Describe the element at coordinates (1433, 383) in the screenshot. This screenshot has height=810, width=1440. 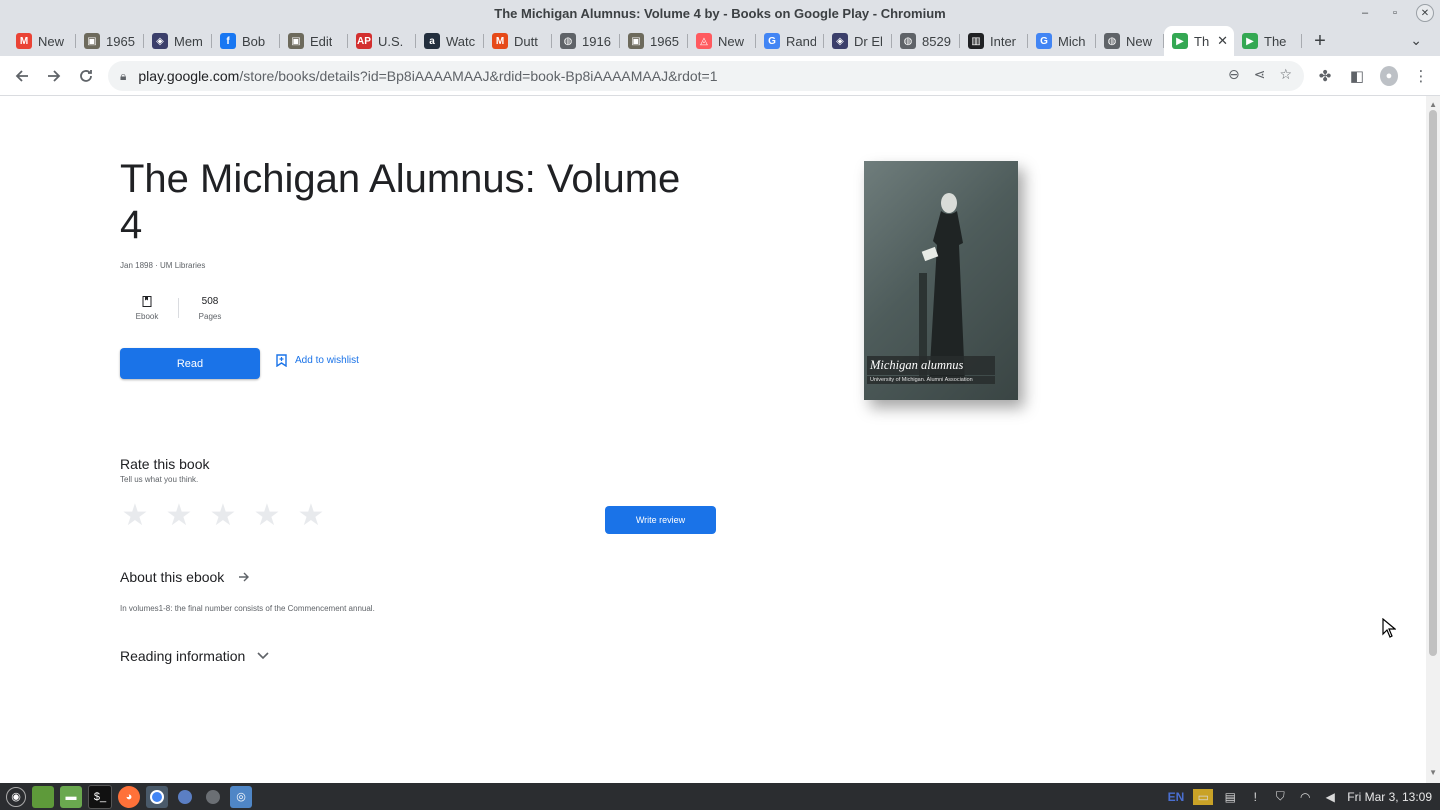
I see `scrollbar-thumb` at that location.